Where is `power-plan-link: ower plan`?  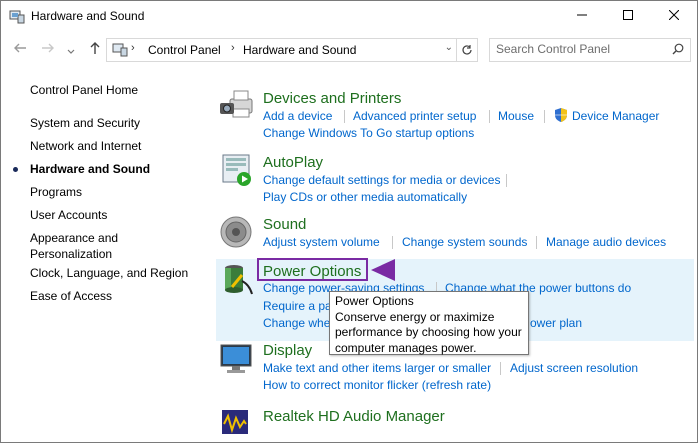 power-plan-link: ower plan is located at coordinates (556, 323).